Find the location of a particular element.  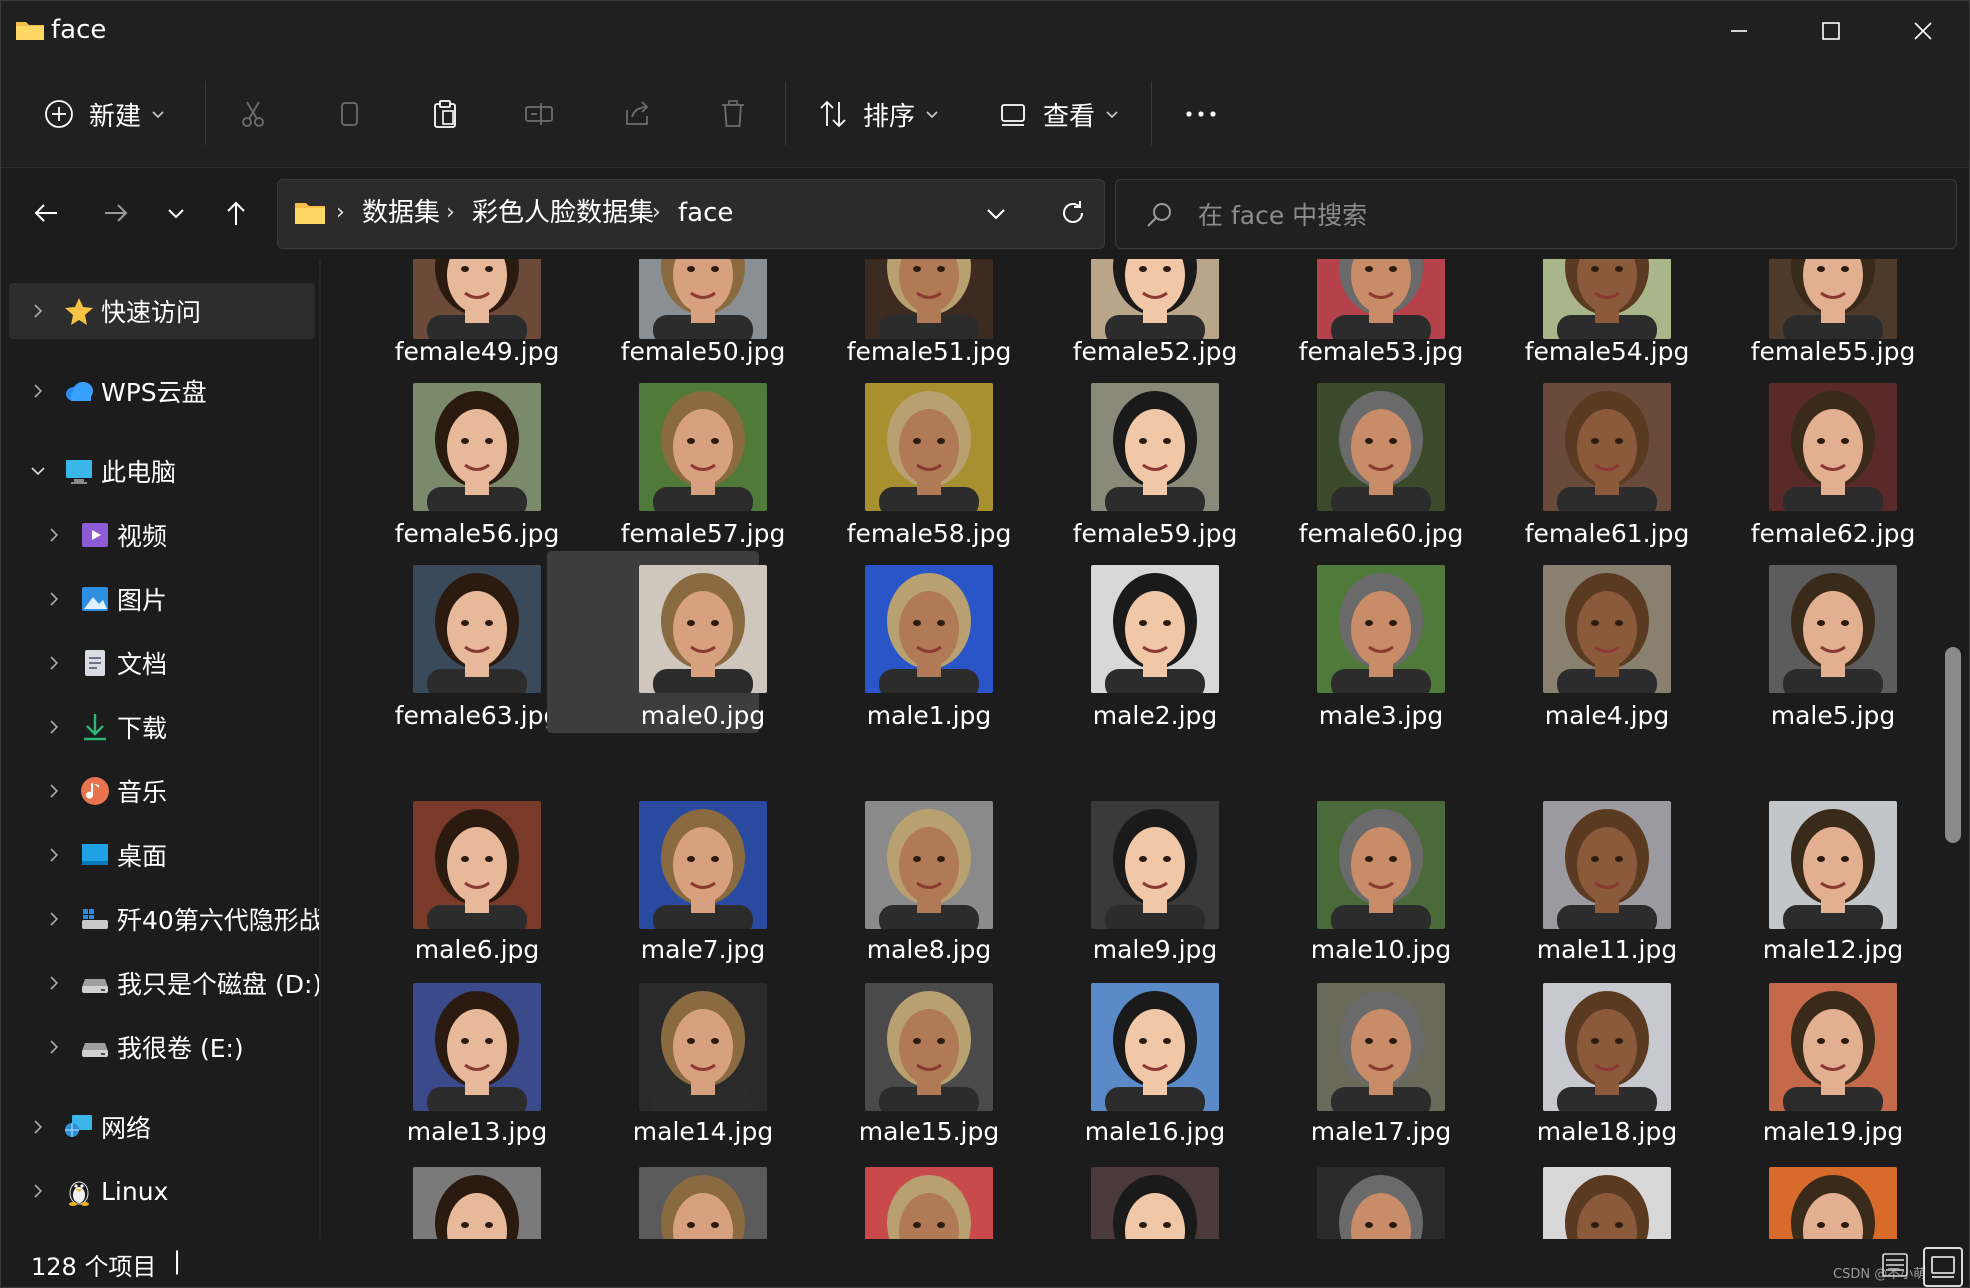

share-button is located at coordinates (637, 114).